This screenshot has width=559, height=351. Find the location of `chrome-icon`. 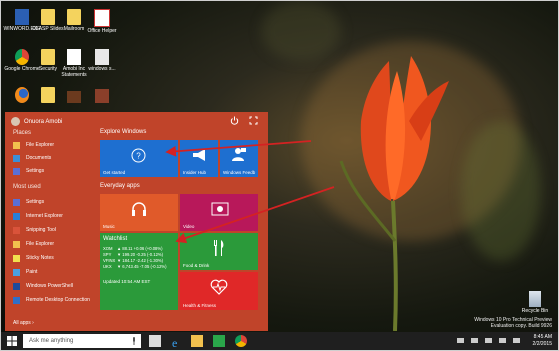

chrome-icon is located at coordinates (241, 341).